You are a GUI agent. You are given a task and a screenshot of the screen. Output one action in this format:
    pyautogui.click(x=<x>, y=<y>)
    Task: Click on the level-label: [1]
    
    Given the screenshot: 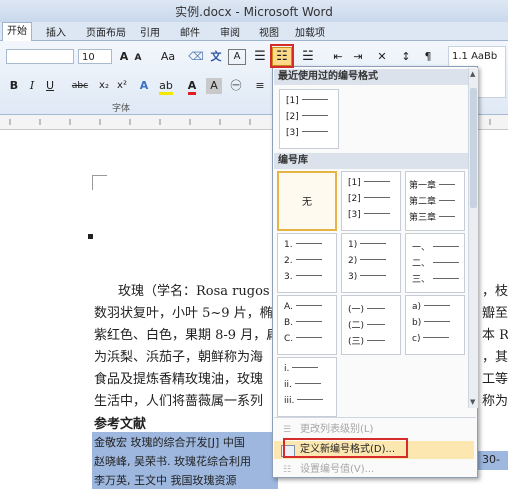 What is the action you would take?
    pyautogui.click(x=354, y=183)
    